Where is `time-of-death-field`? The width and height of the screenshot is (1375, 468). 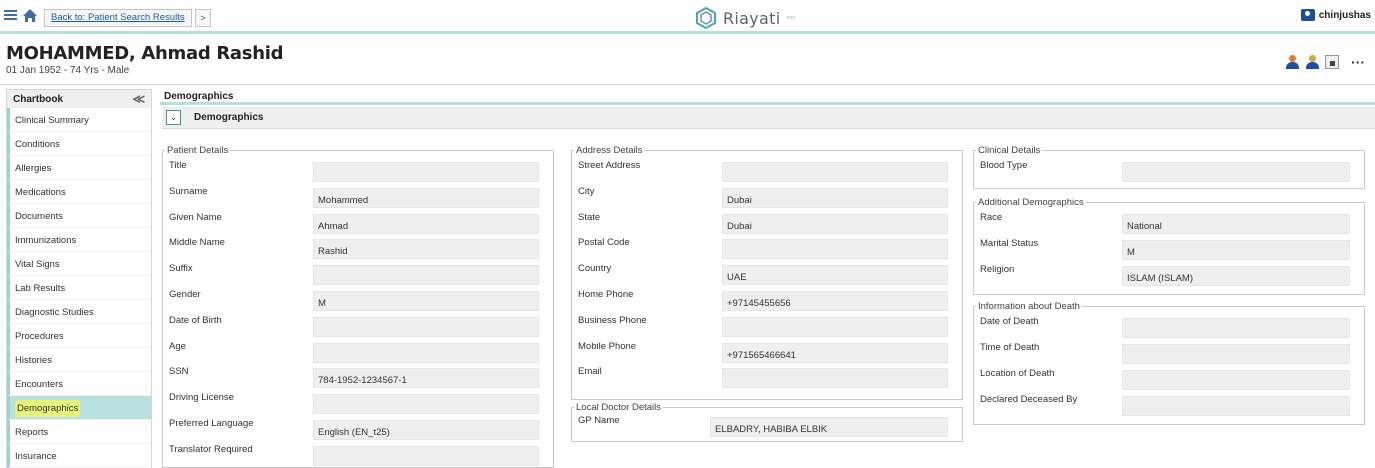
time-of-death-field is located at coordinates (1236, 354).